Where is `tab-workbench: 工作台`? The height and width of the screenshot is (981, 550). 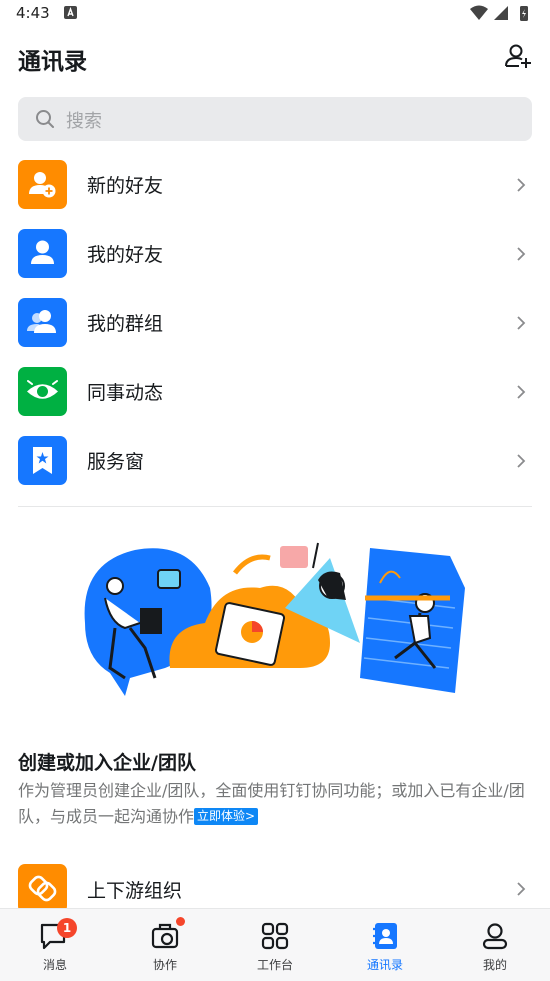
tab-workbench: 工作台 is located at coordinates (275, 945).